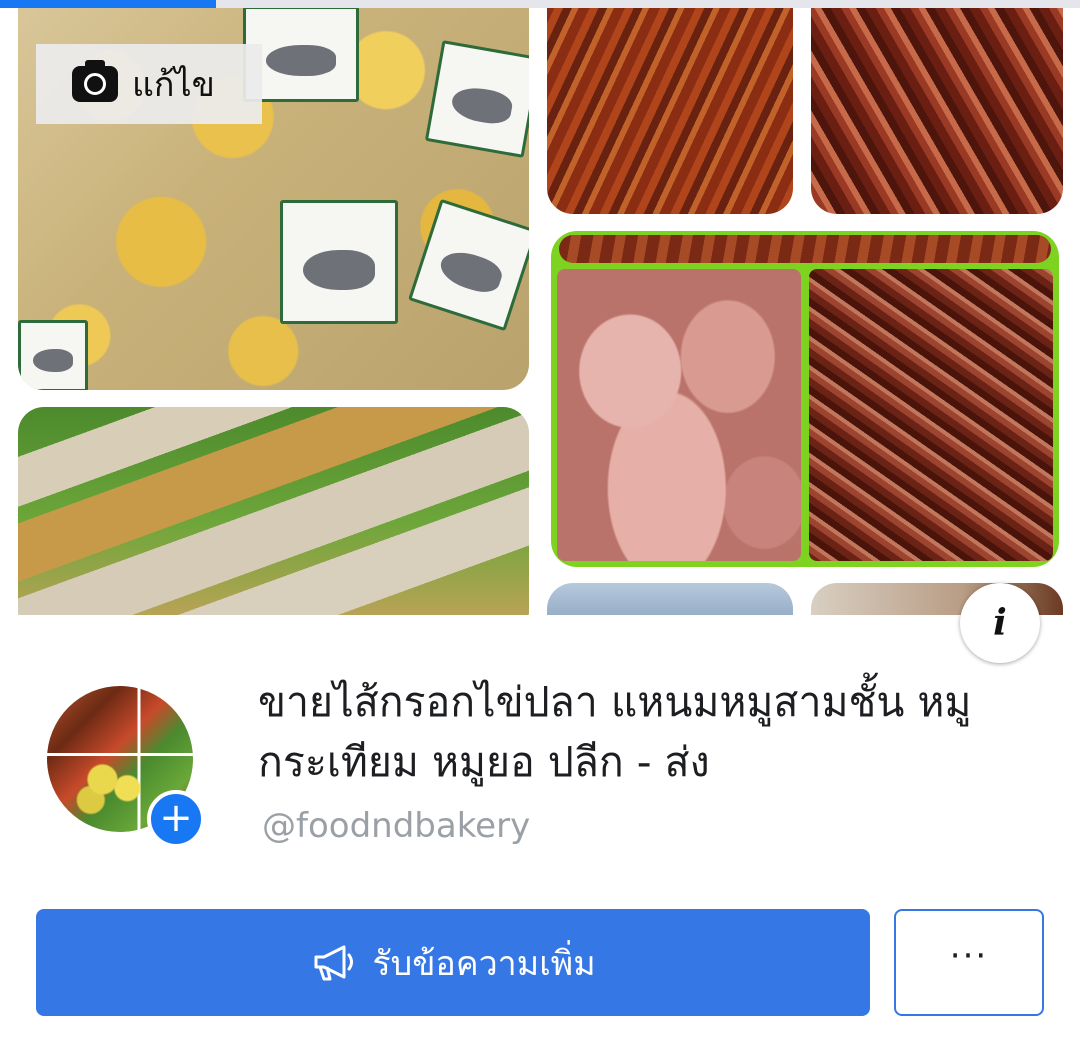 This screenshot has height=1053, width=1080. I want to click on cover-tile-partial, so click(670, 599).